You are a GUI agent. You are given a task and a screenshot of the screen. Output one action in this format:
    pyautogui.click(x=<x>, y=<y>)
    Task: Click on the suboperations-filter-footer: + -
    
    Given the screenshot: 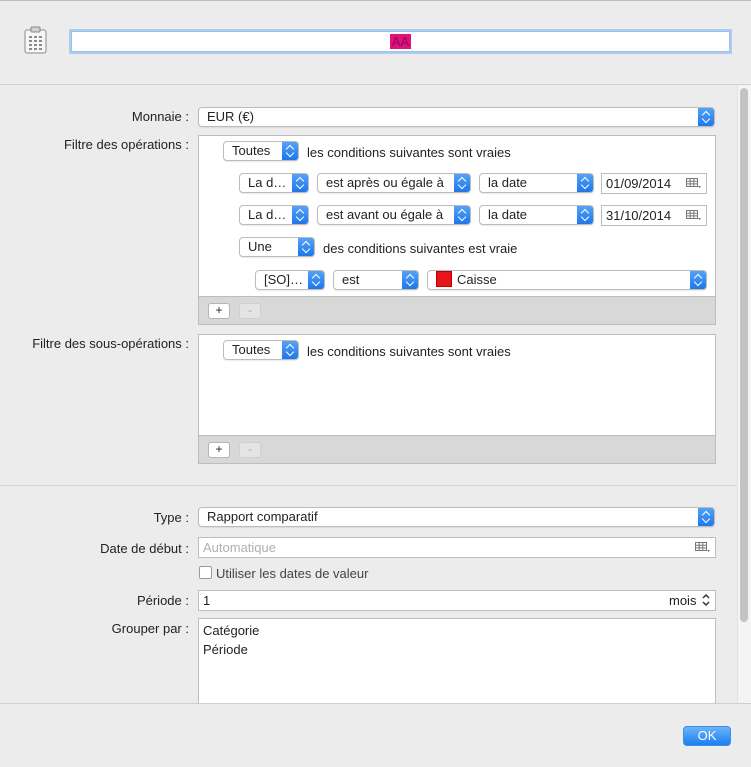 What is the action you would take?
    pyautogui.click(x=457, y=449)
    